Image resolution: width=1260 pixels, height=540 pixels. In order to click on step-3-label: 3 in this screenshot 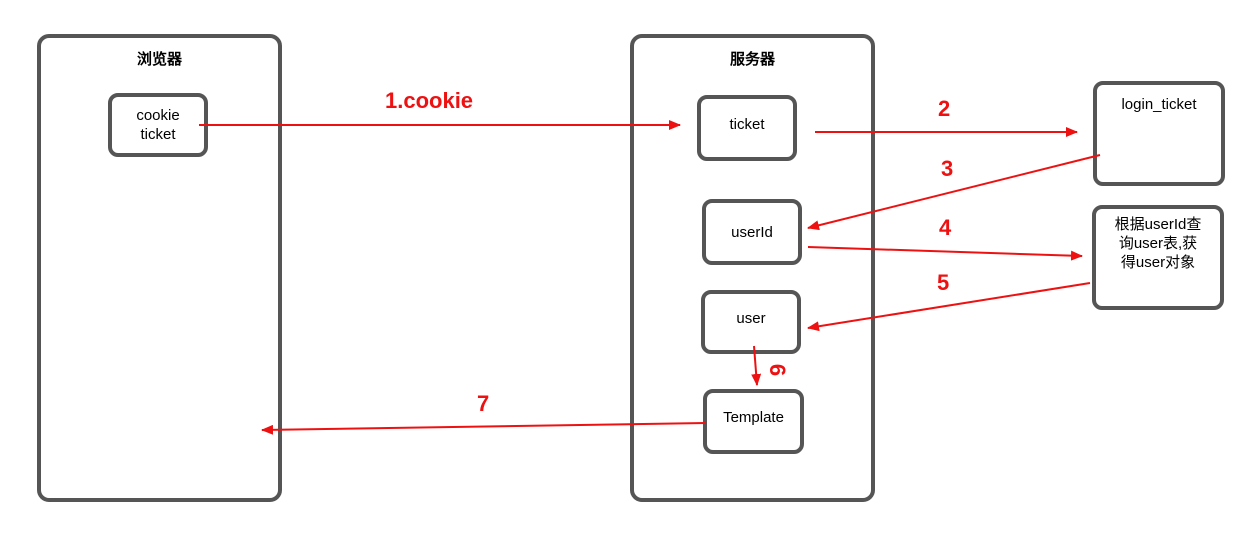, I will do `click(947, 168)`.